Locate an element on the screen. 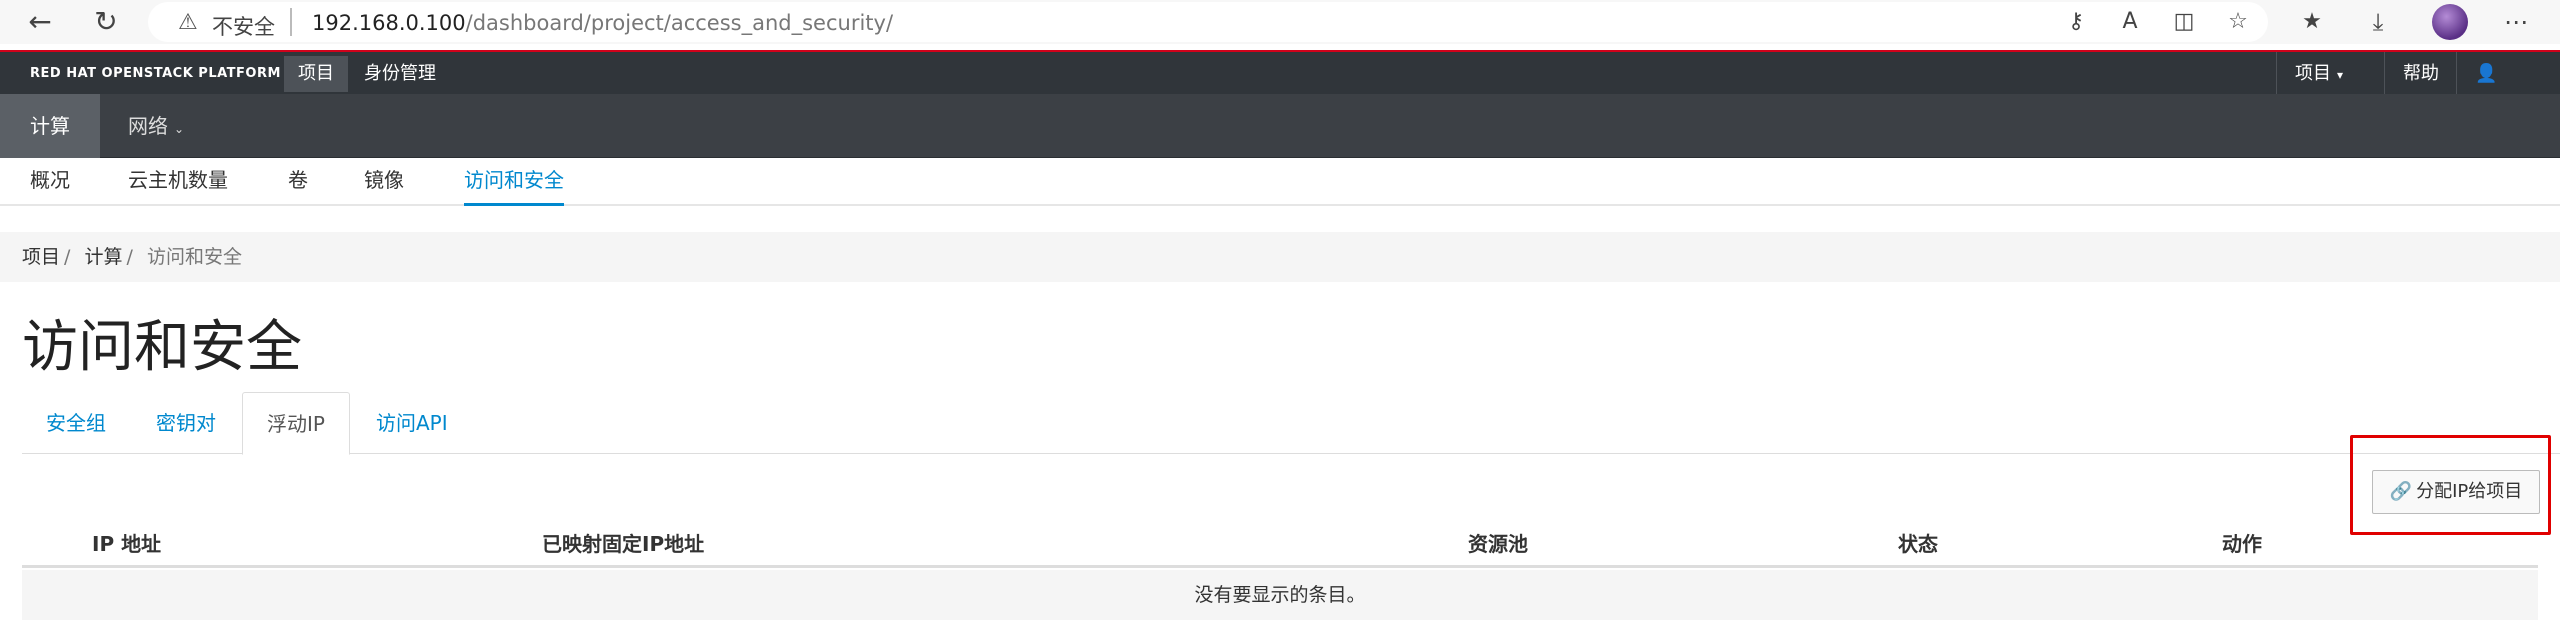  split-screen-icon: ◫ is located at coordinates (2184, 22).